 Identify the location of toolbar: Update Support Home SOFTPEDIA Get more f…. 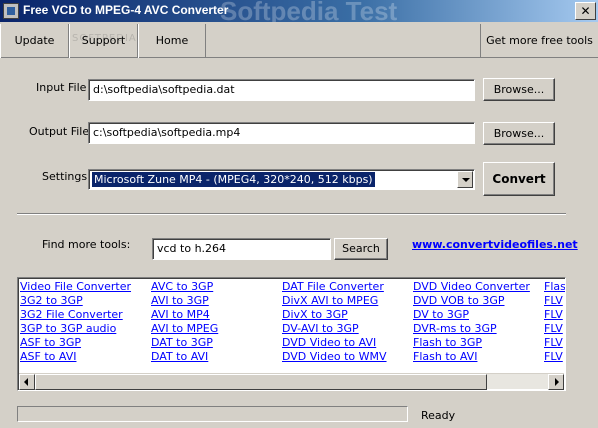
(299, 40).